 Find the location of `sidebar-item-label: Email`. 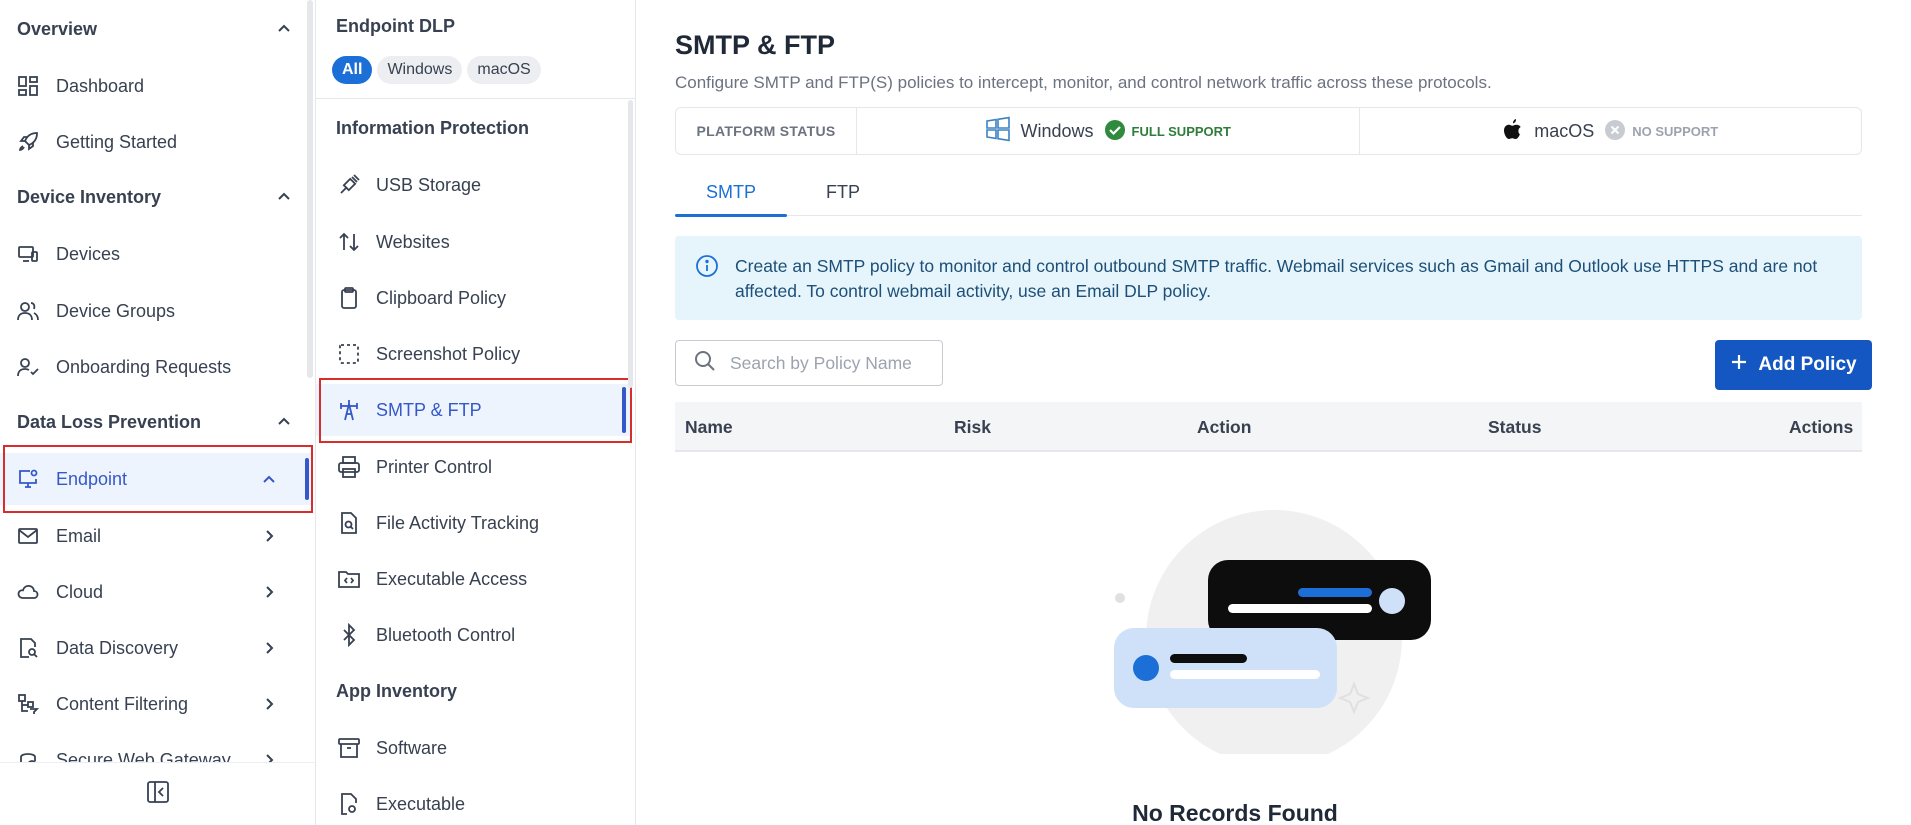

sidebar-item-label: Email is located at coordinates (79, 535).